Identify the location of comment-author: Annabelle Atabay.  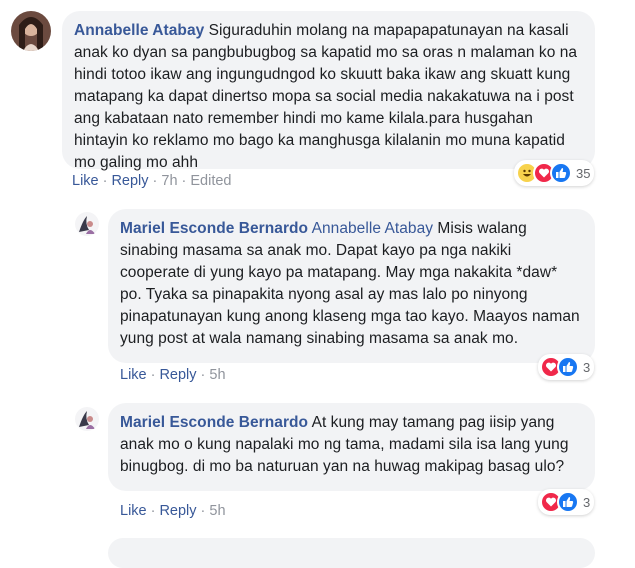
(139, 30).